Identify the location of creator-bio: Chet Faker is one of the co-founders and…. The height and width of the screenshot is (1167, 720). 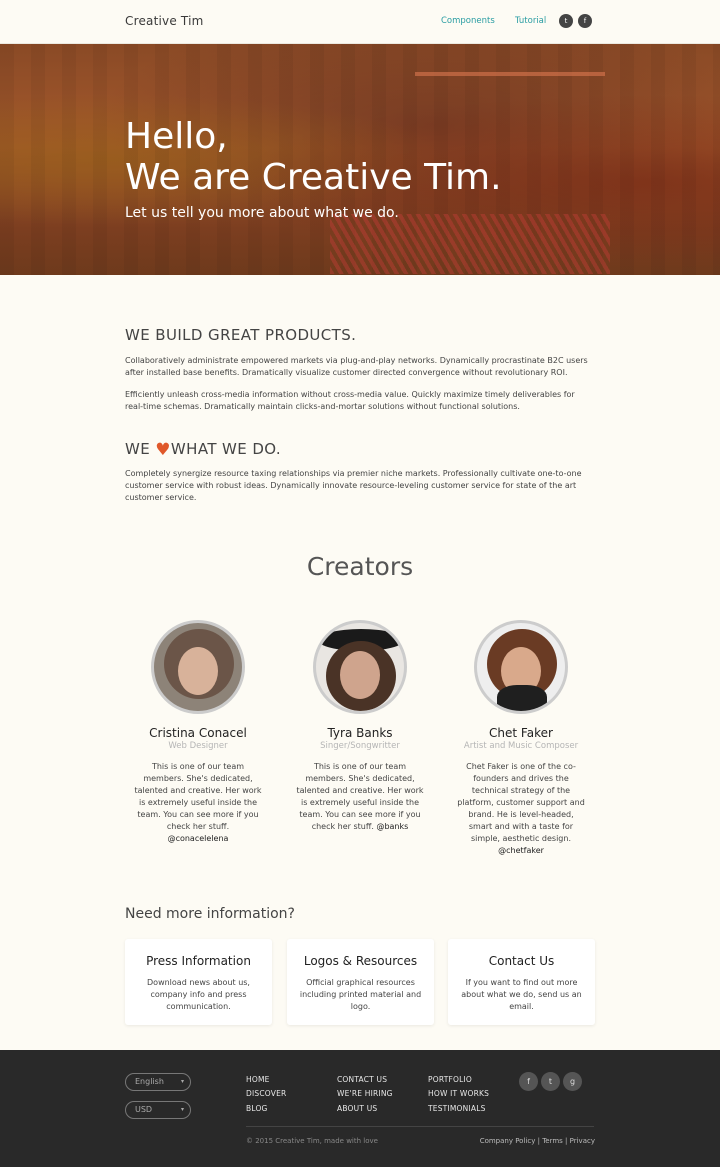
(521, 808).